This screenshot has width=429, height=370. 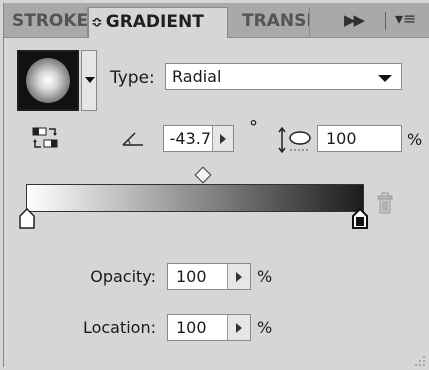 I want to click on angle-icon, so click(x=132, y=139).